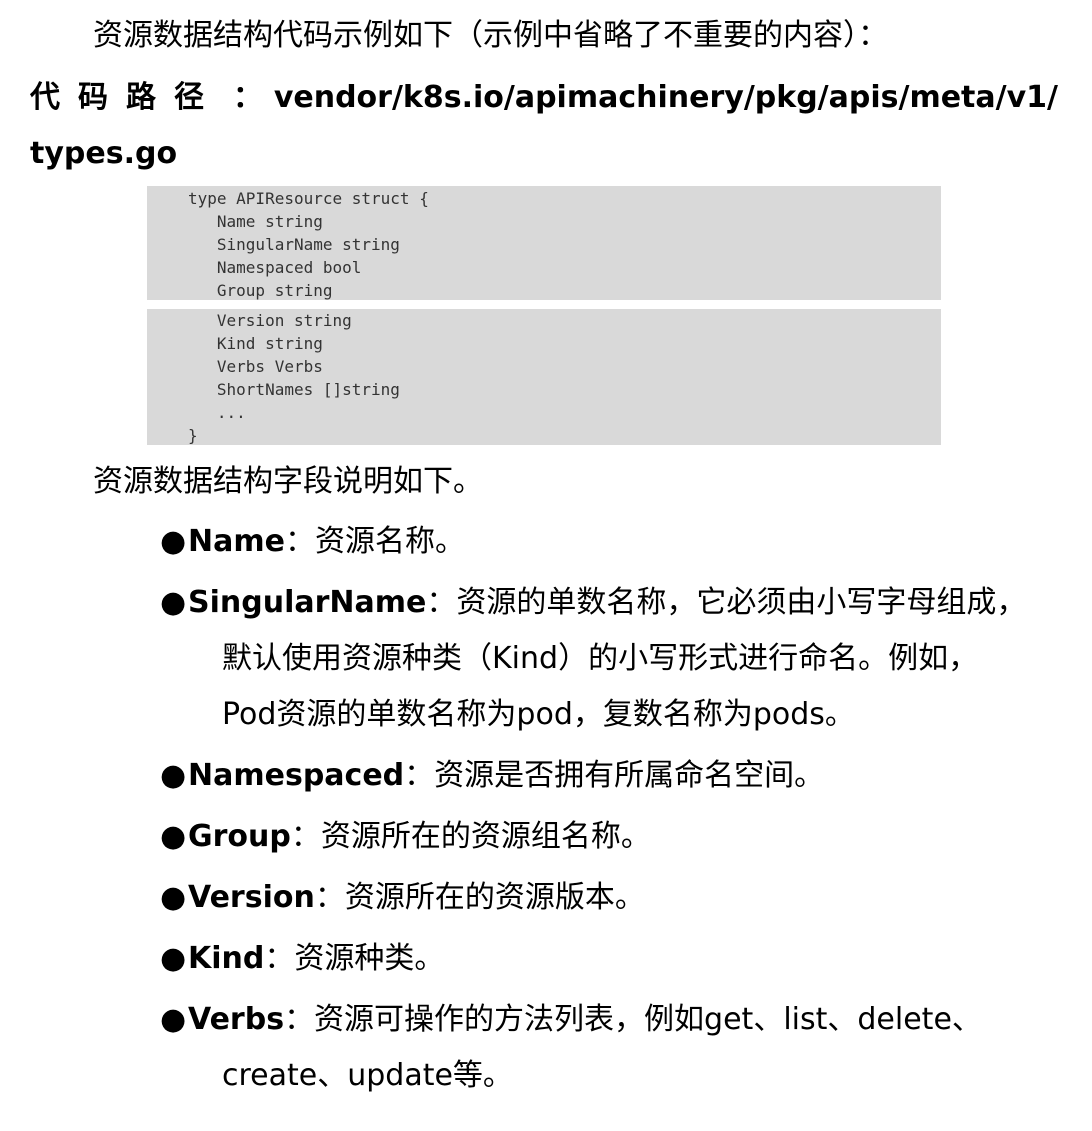  What do you see at coordinates (251, 897) in the screenshot?
I see `field-name: Version` at bounding box center [251, 897].